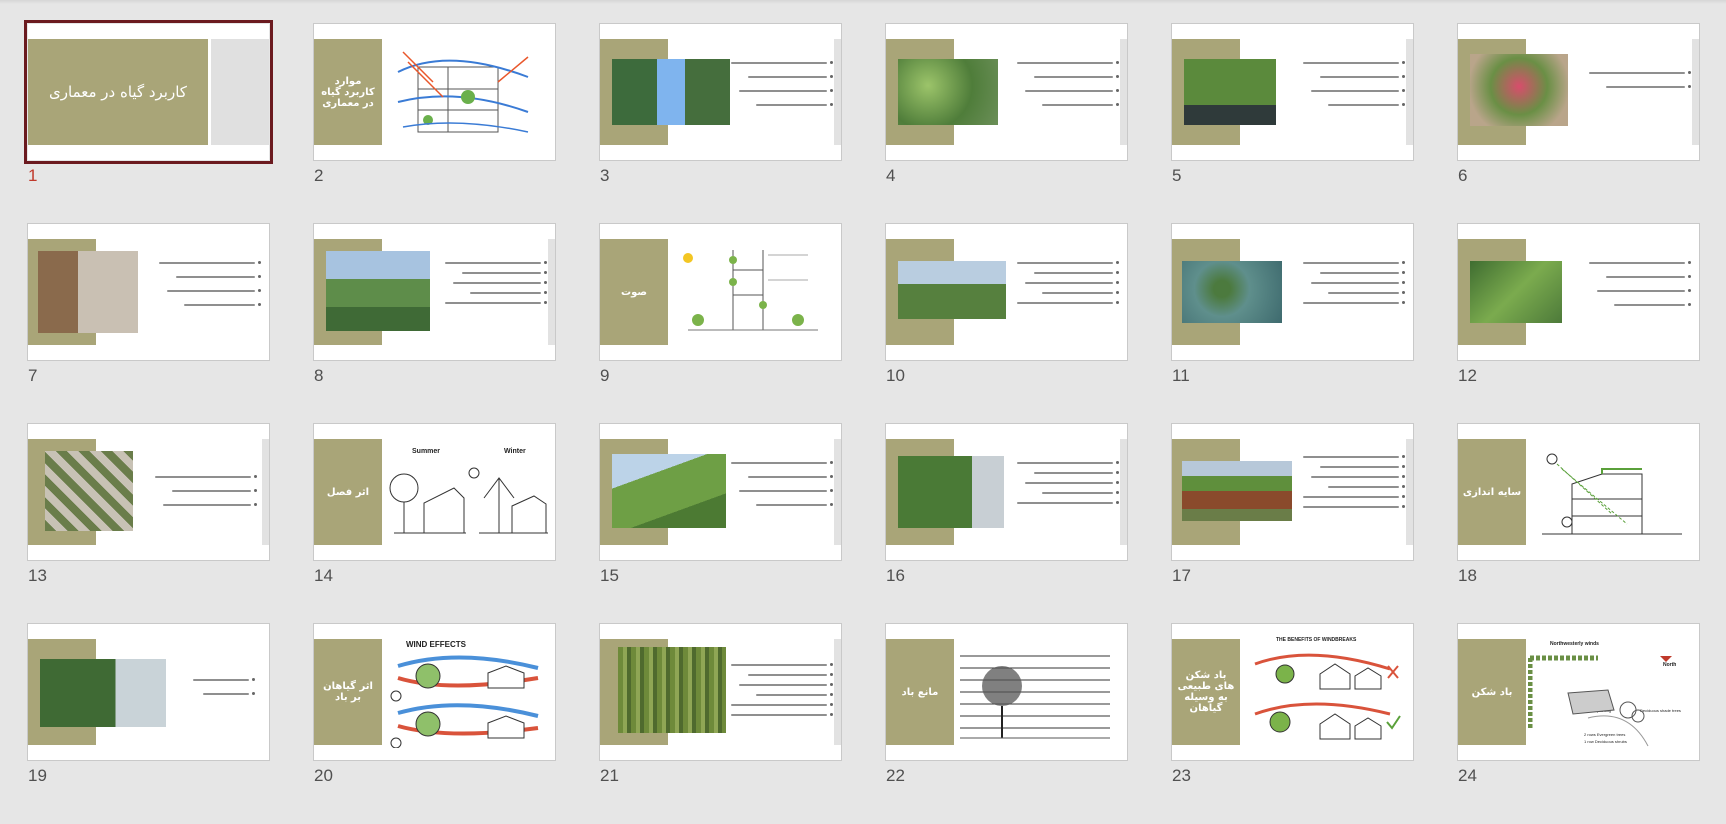 The height and width of the screenshot is (824, 1726). Describe the element at coordinates (1006, 92) in the screenshot. I see `slide-4-canvas` at that location.